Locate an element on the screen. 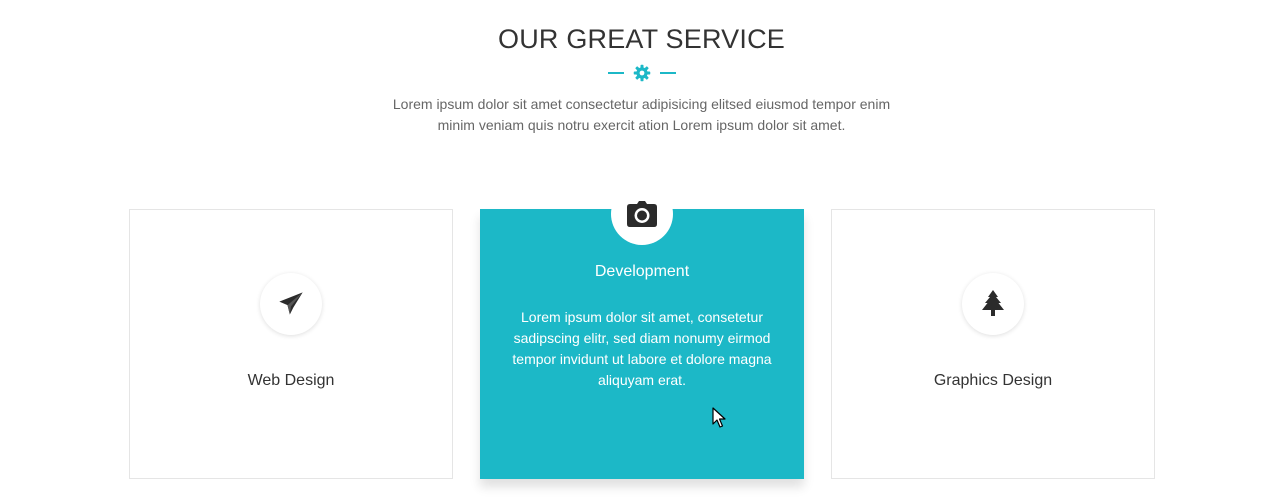 This screenshot has height=498, width=1283. service-title: Development is located at coordinates (642, 271).